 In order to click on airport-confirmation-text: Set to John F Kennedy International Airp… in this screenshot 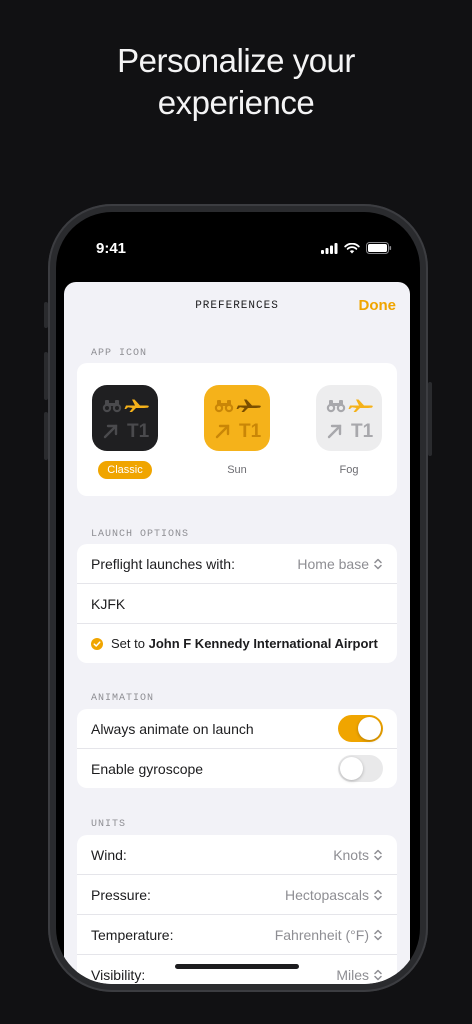, I will do `click(244, 643)`.